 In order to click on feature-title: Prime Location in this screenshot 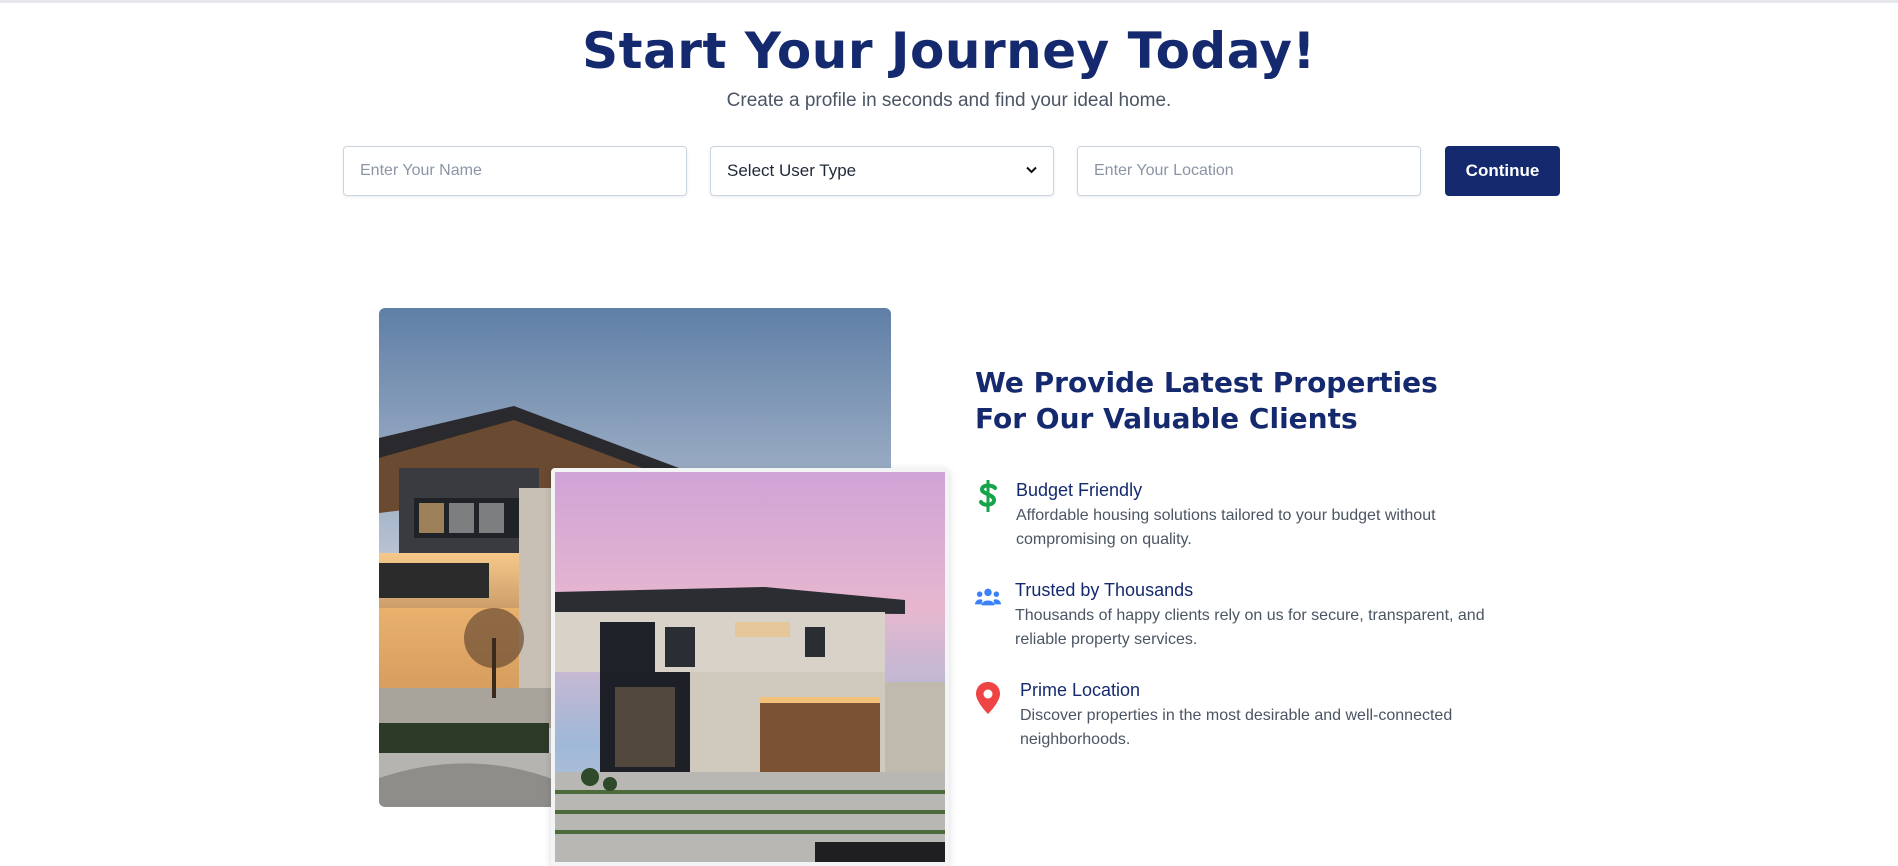, I will do `click(1080, 690)`.